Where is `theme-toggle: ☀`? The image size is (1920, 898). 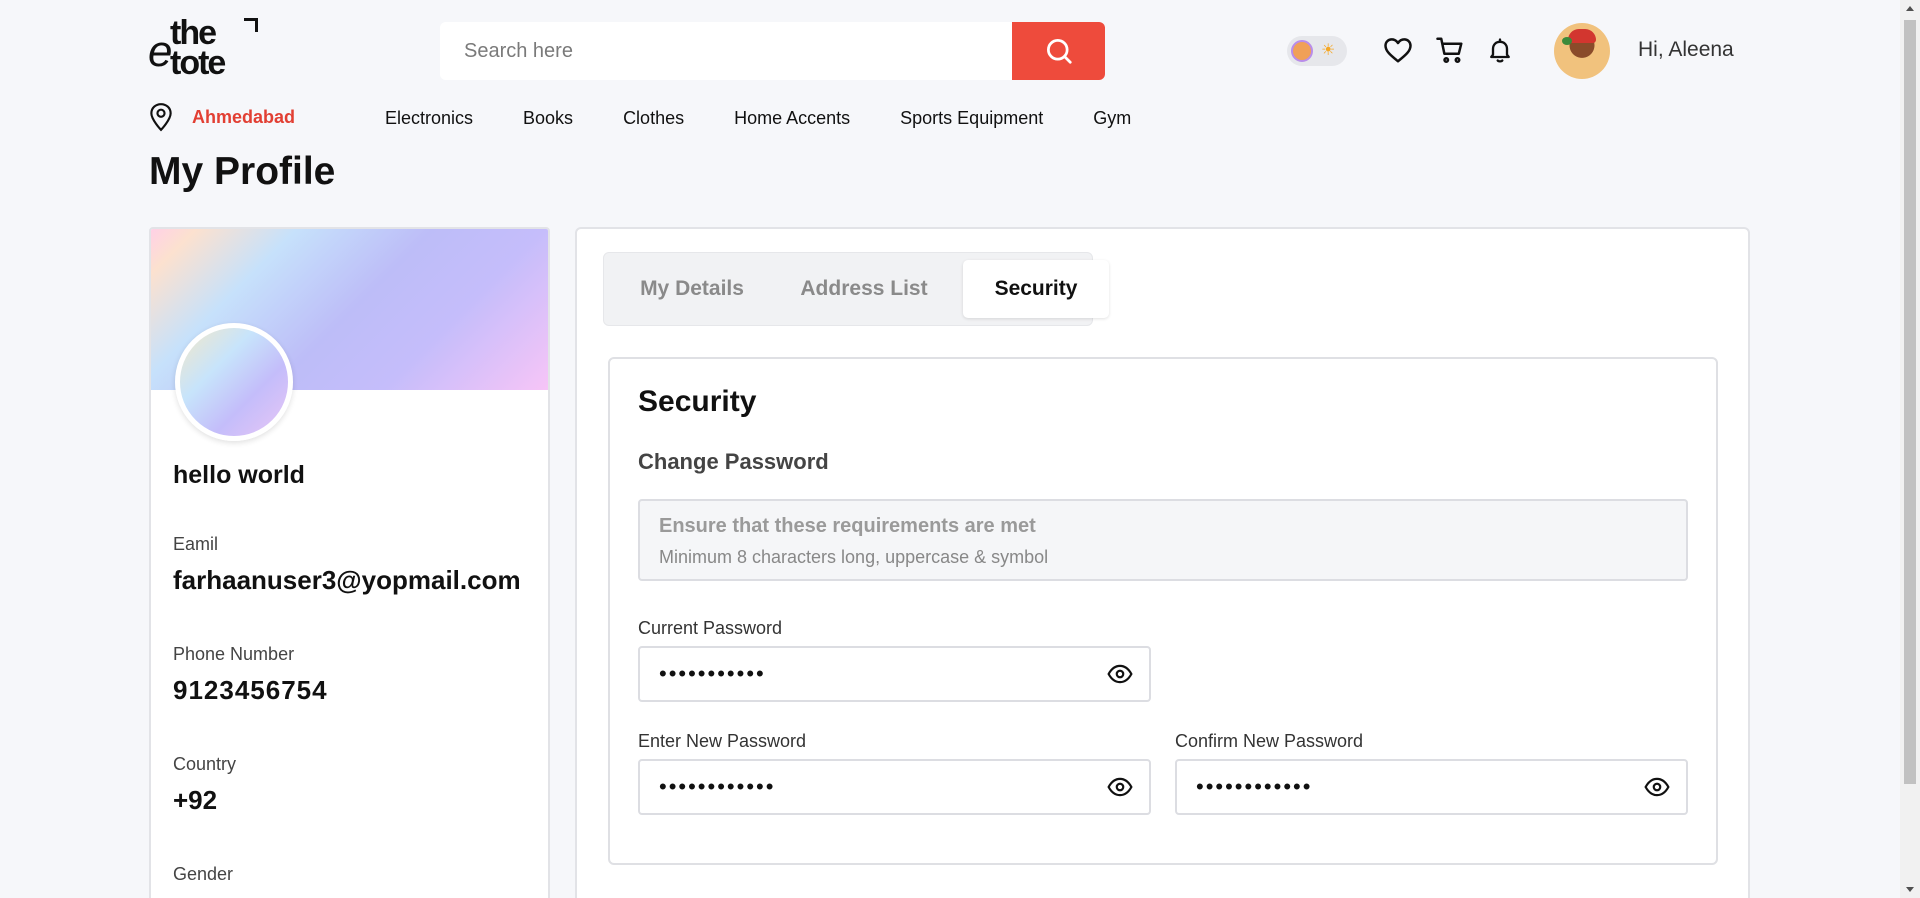
theme-toggle: ☀ is located at coordinates (1317, 51).